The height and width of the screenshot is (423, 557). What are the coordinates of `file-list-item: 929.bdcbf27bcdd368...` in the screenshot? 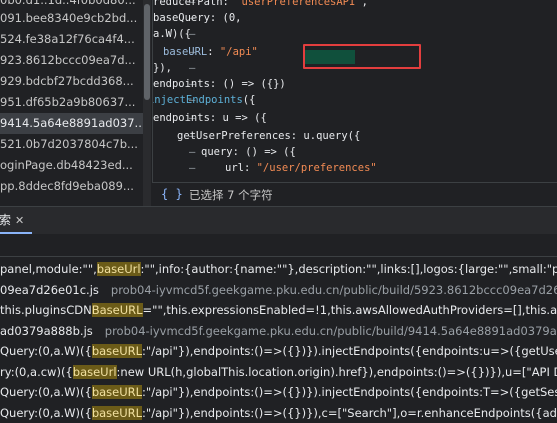 It's located at (71, 81).